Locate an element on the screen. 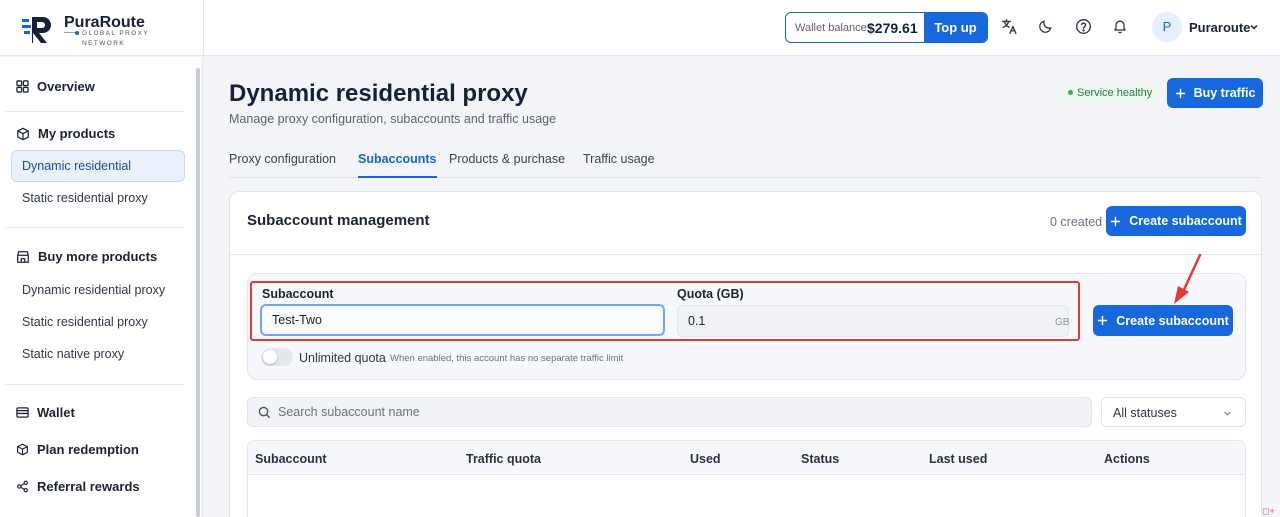 The width and height of the screenshot is (1280, 517). sidebar-section-label: Buy more products is located at coordinates (98, 256).